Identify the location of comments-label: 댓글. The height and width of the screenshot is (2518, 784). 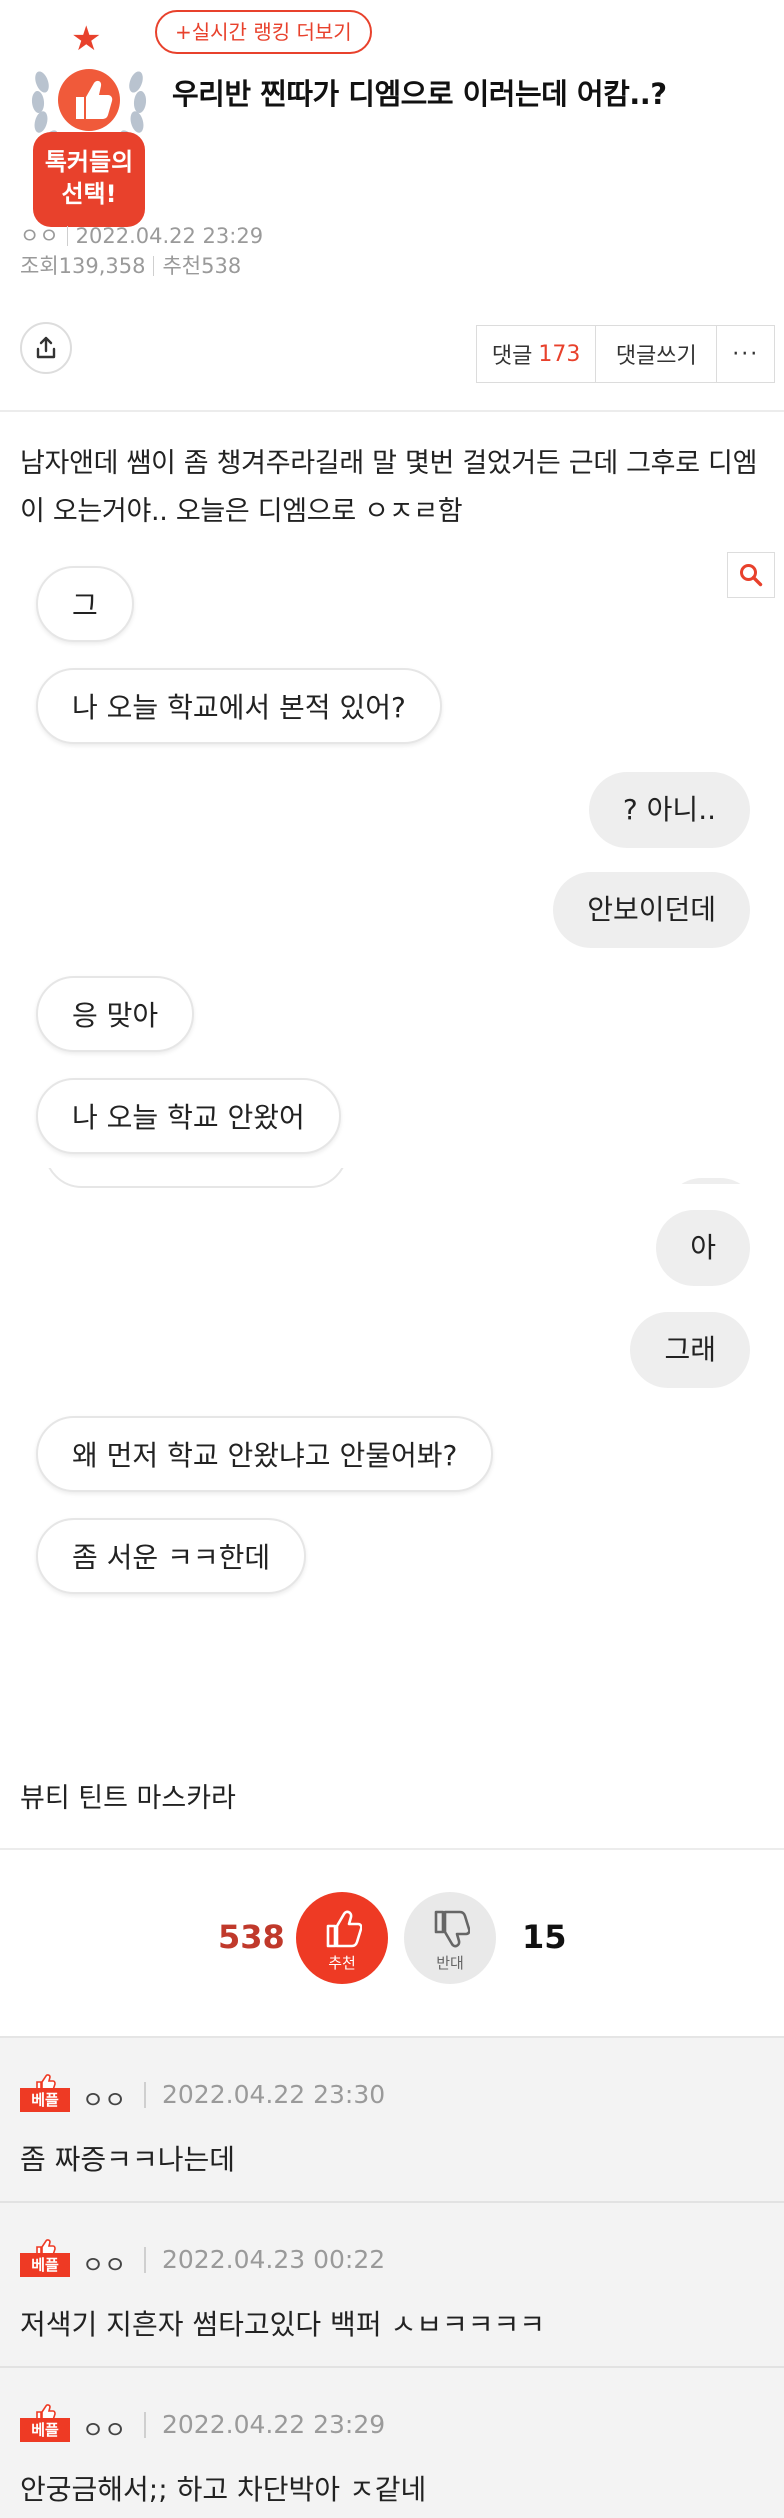
(512, 356).